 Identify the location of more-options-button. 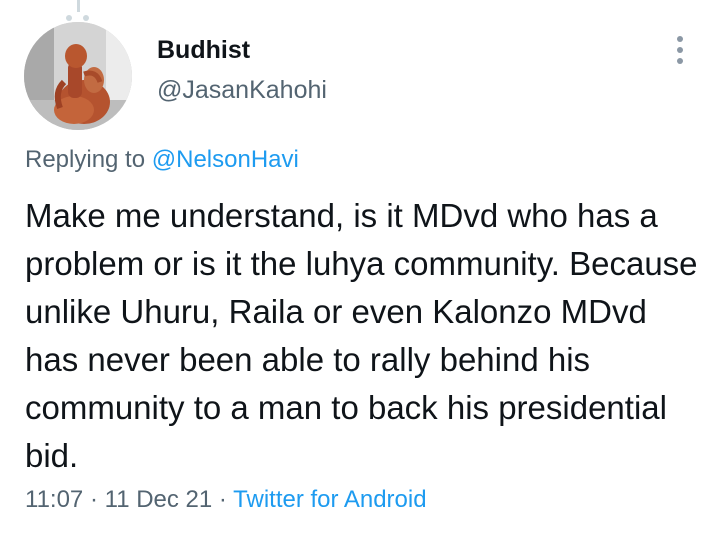
(680, 50).